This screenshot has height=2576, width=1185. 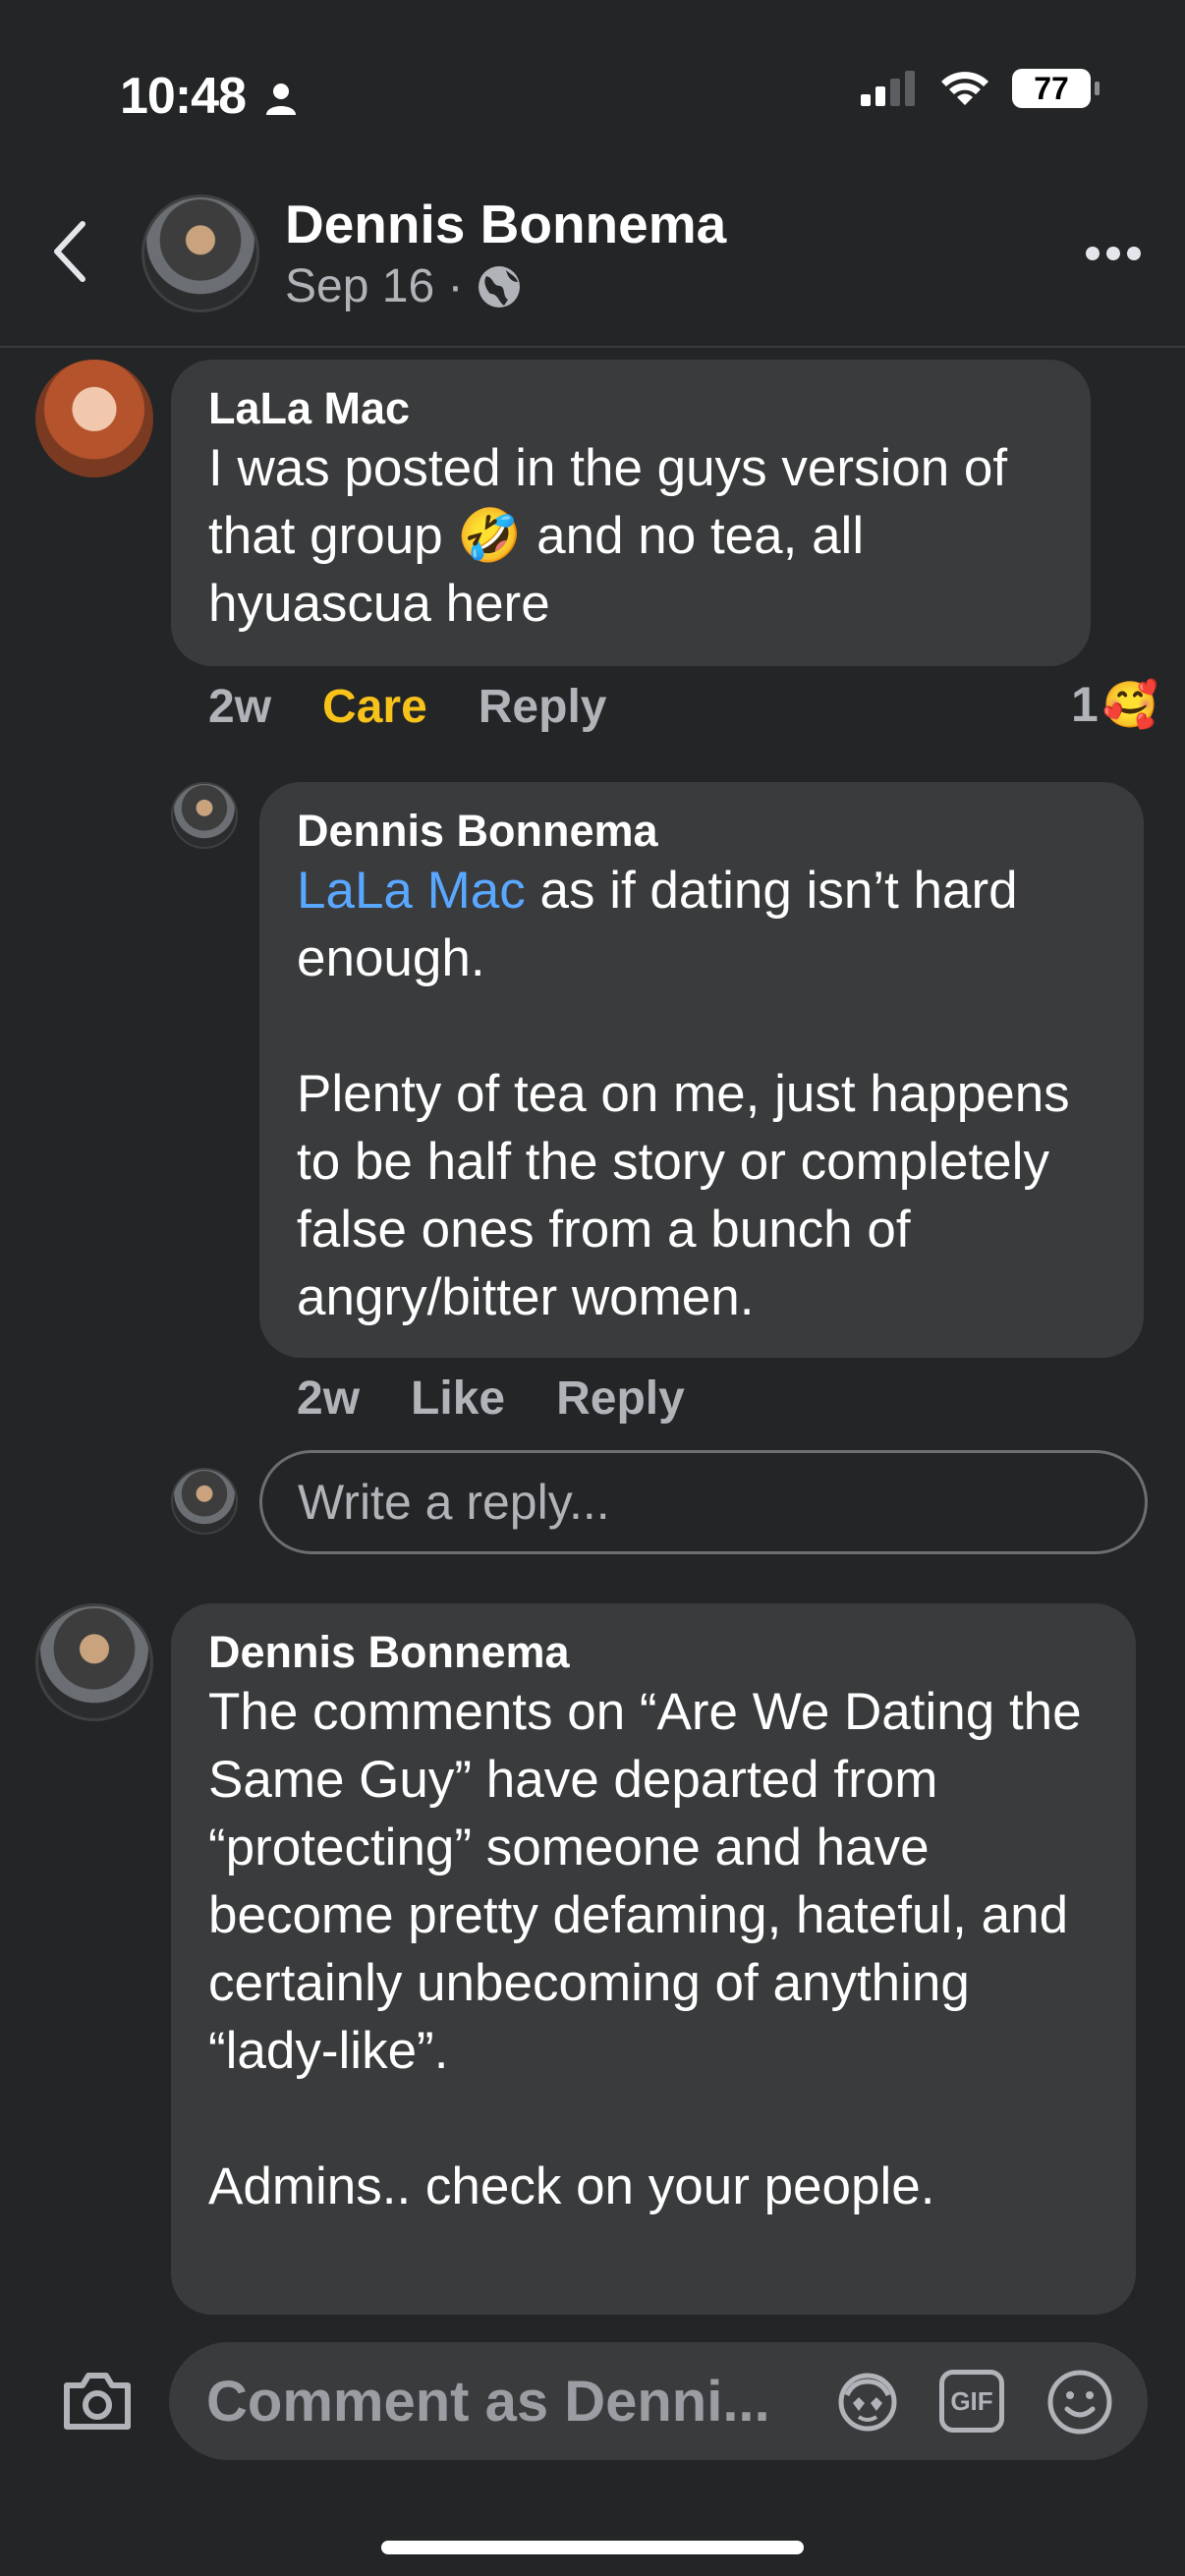 What do you see at coordinates (888, 88) in the screenshot?
I see `cellular-signal-icon` at bounding box center [888, 88].